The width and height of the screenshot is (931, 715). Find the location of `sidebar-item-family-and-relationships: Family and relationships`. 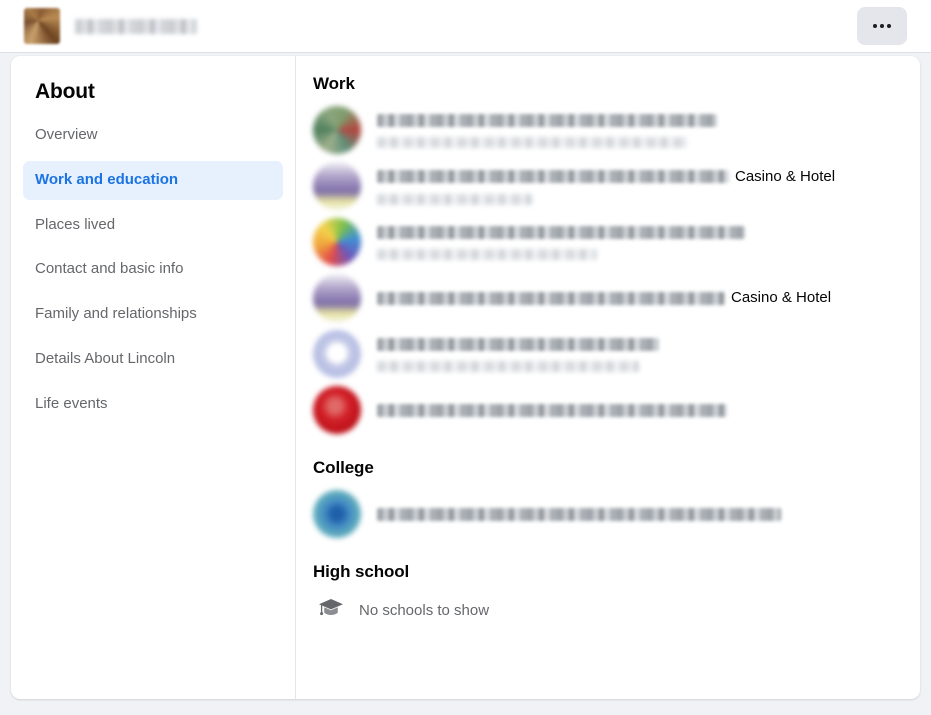

sidebar-item-family-and-relationships: Family and relationships is located at coordinates (153, 314).